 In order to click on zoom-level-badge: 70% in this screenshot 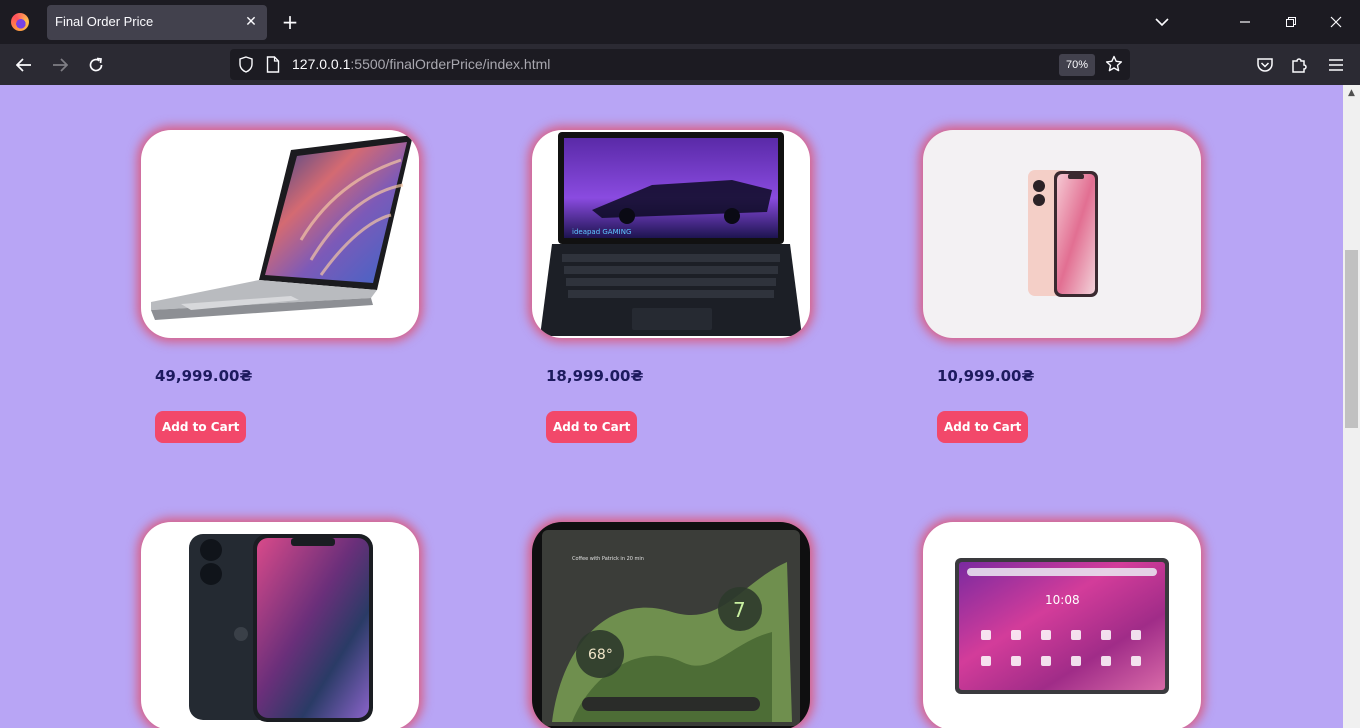, I will do `click(1077, 65)`.